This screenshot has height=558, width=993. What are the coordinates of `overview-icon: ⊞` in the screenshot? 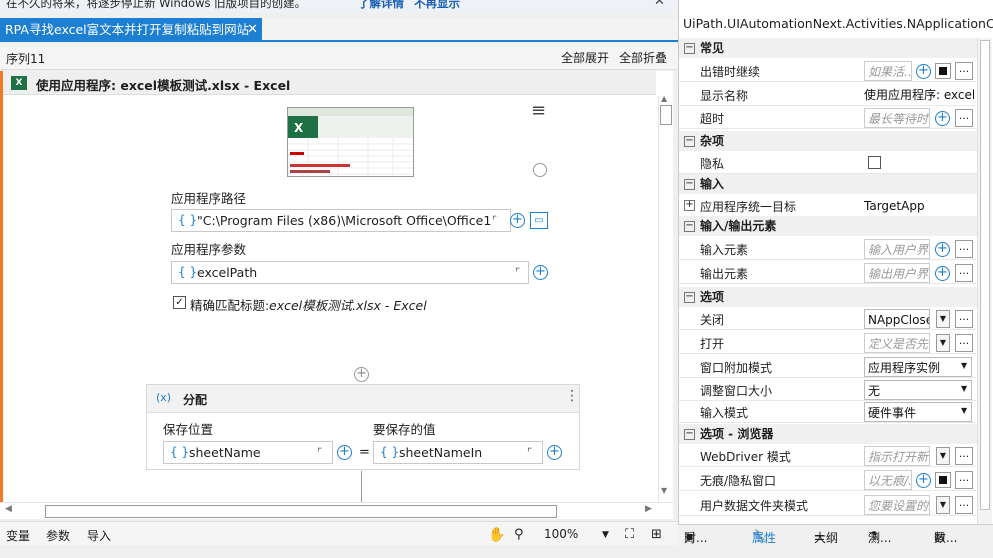 It's located at (656, 534).